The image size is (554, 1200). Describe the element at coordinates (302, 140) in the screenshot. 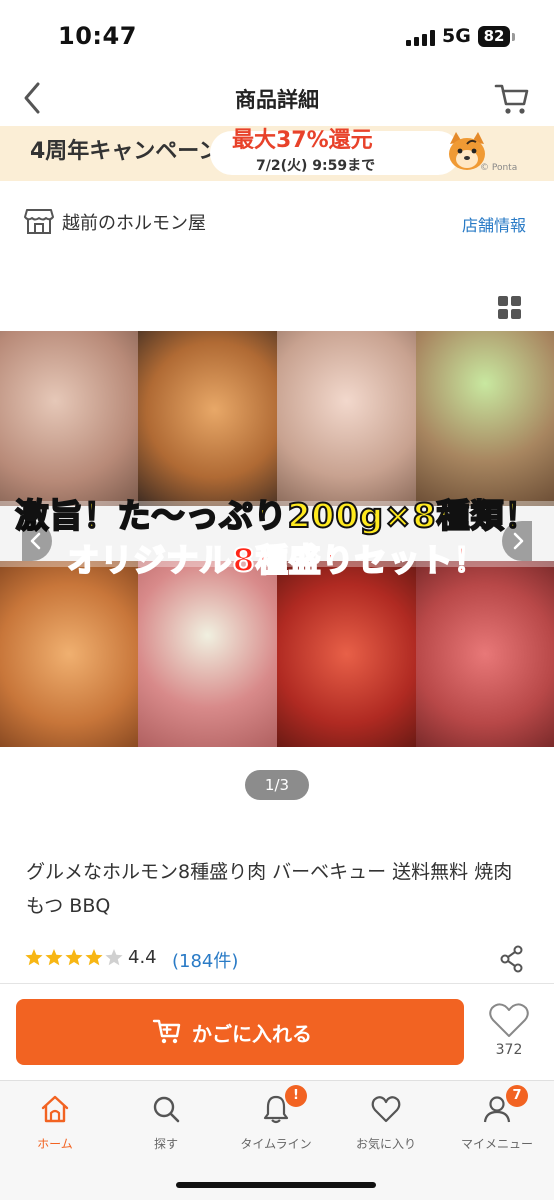

I see `banner-deal: 最大37%還元` at that location.